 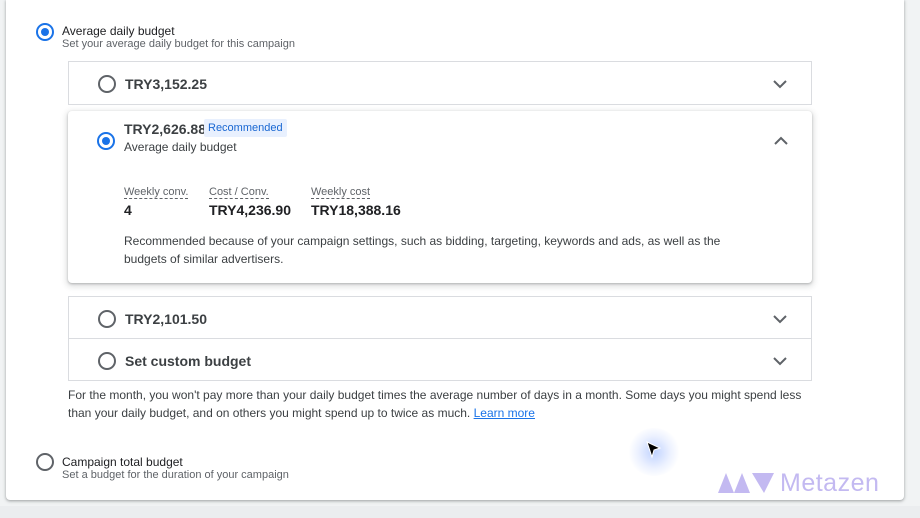 What do you see at coordinates (356, 210) in the screenshot?
I see `metric-weekly-cost-value: TRY18,388.16` at bounding box center [356, 210].